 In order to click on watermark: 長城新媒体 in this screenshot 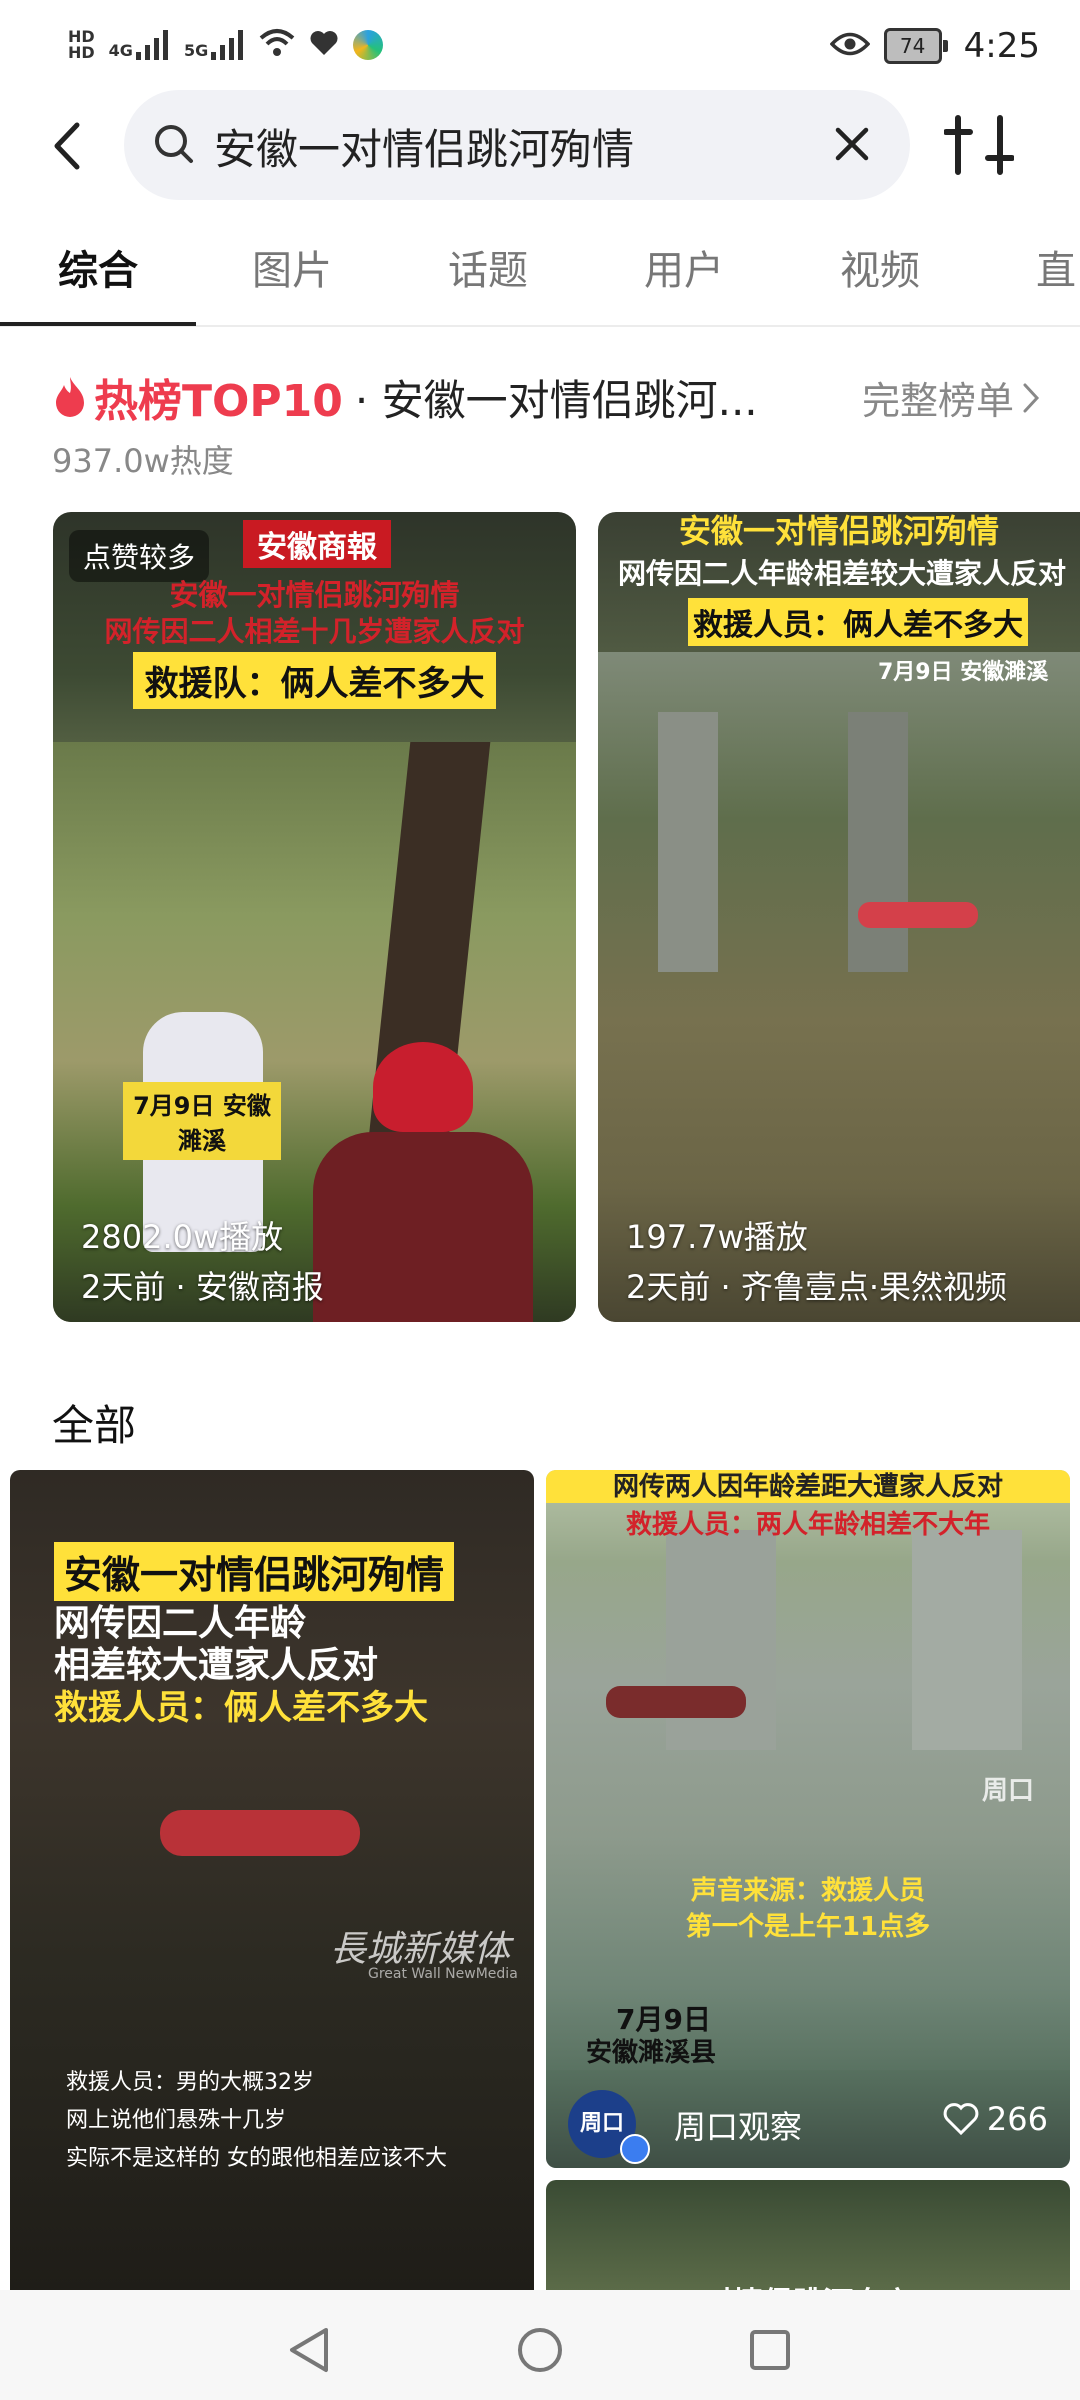, I will do `click(420, 1949)`.